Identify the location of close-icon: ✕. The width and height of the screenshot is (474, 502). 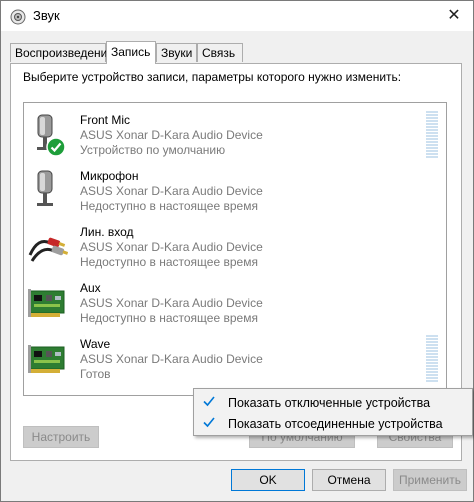
(454, 15).